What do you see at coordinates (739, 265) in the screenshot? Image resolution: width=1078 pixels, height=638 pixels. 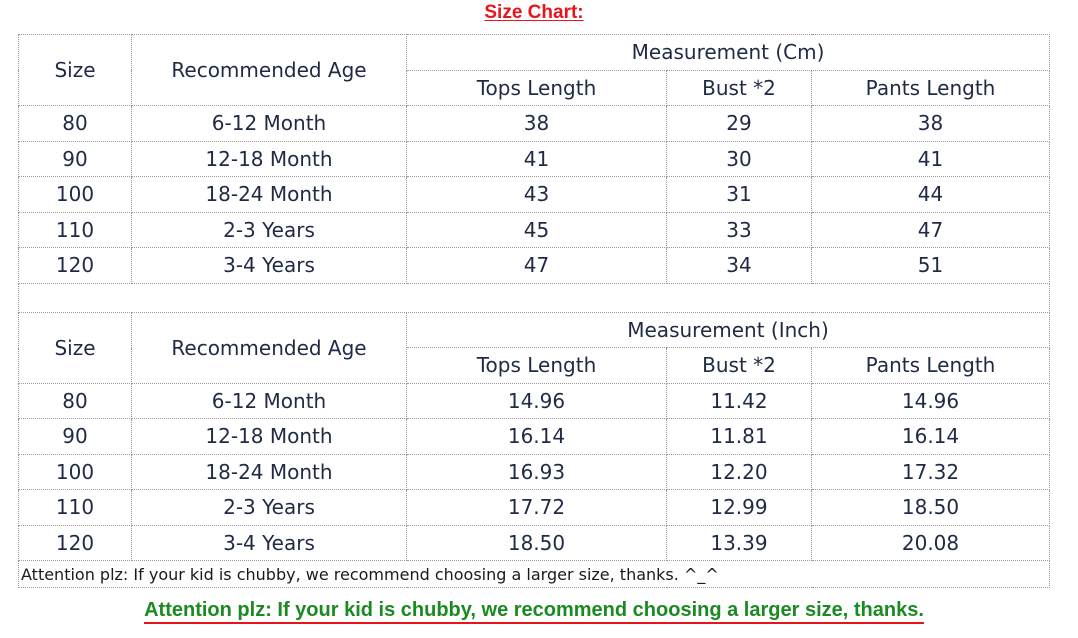 I see `bust-cell: 34` at bounding box center [739, 265].